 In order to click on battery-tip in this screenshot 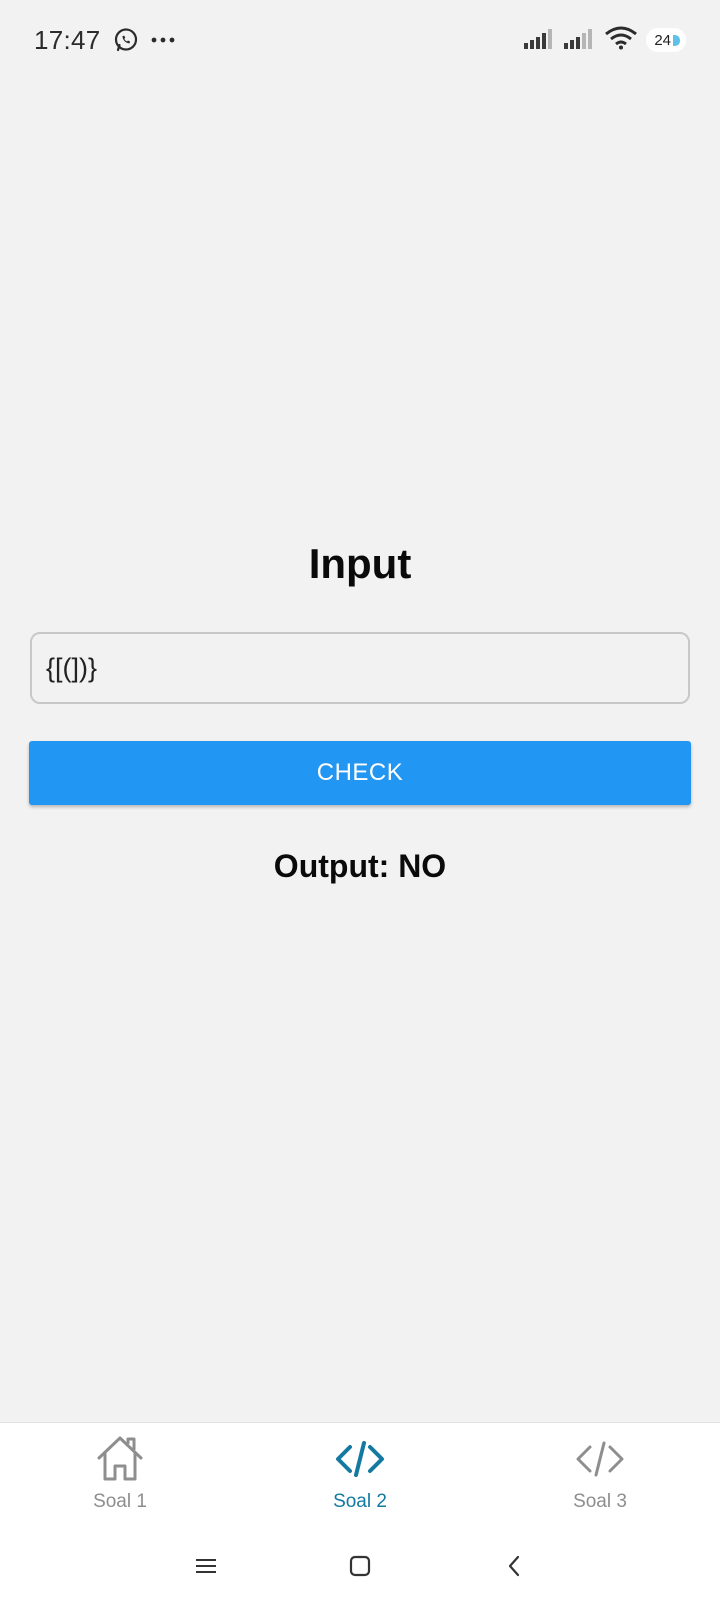, I will do `click(676, 40)`.